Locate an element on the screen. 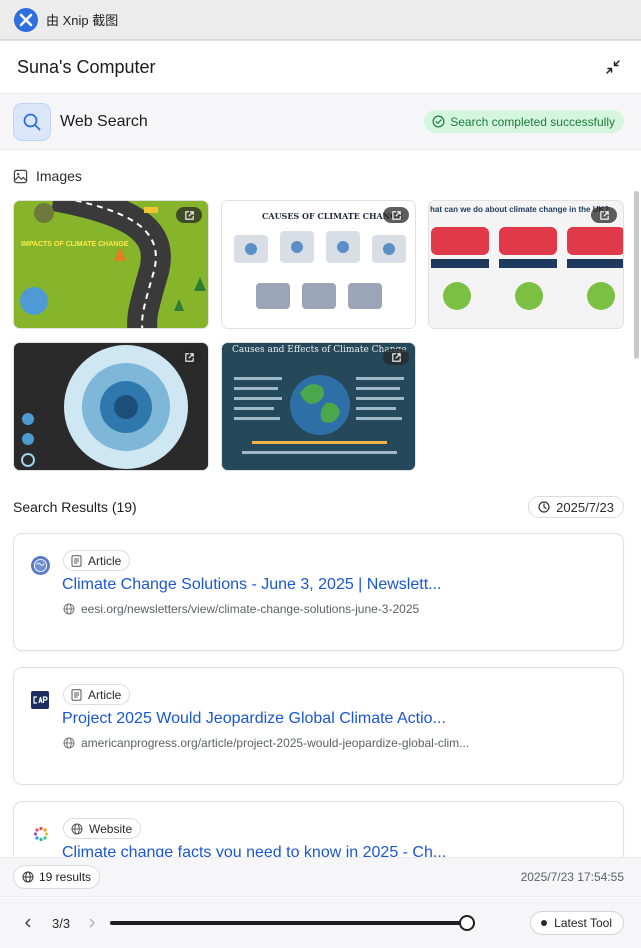 The height and width of the screenshot is (948, 641). xnip-bar: 由 Xnip 截图 is located at coordinates (320, 20).